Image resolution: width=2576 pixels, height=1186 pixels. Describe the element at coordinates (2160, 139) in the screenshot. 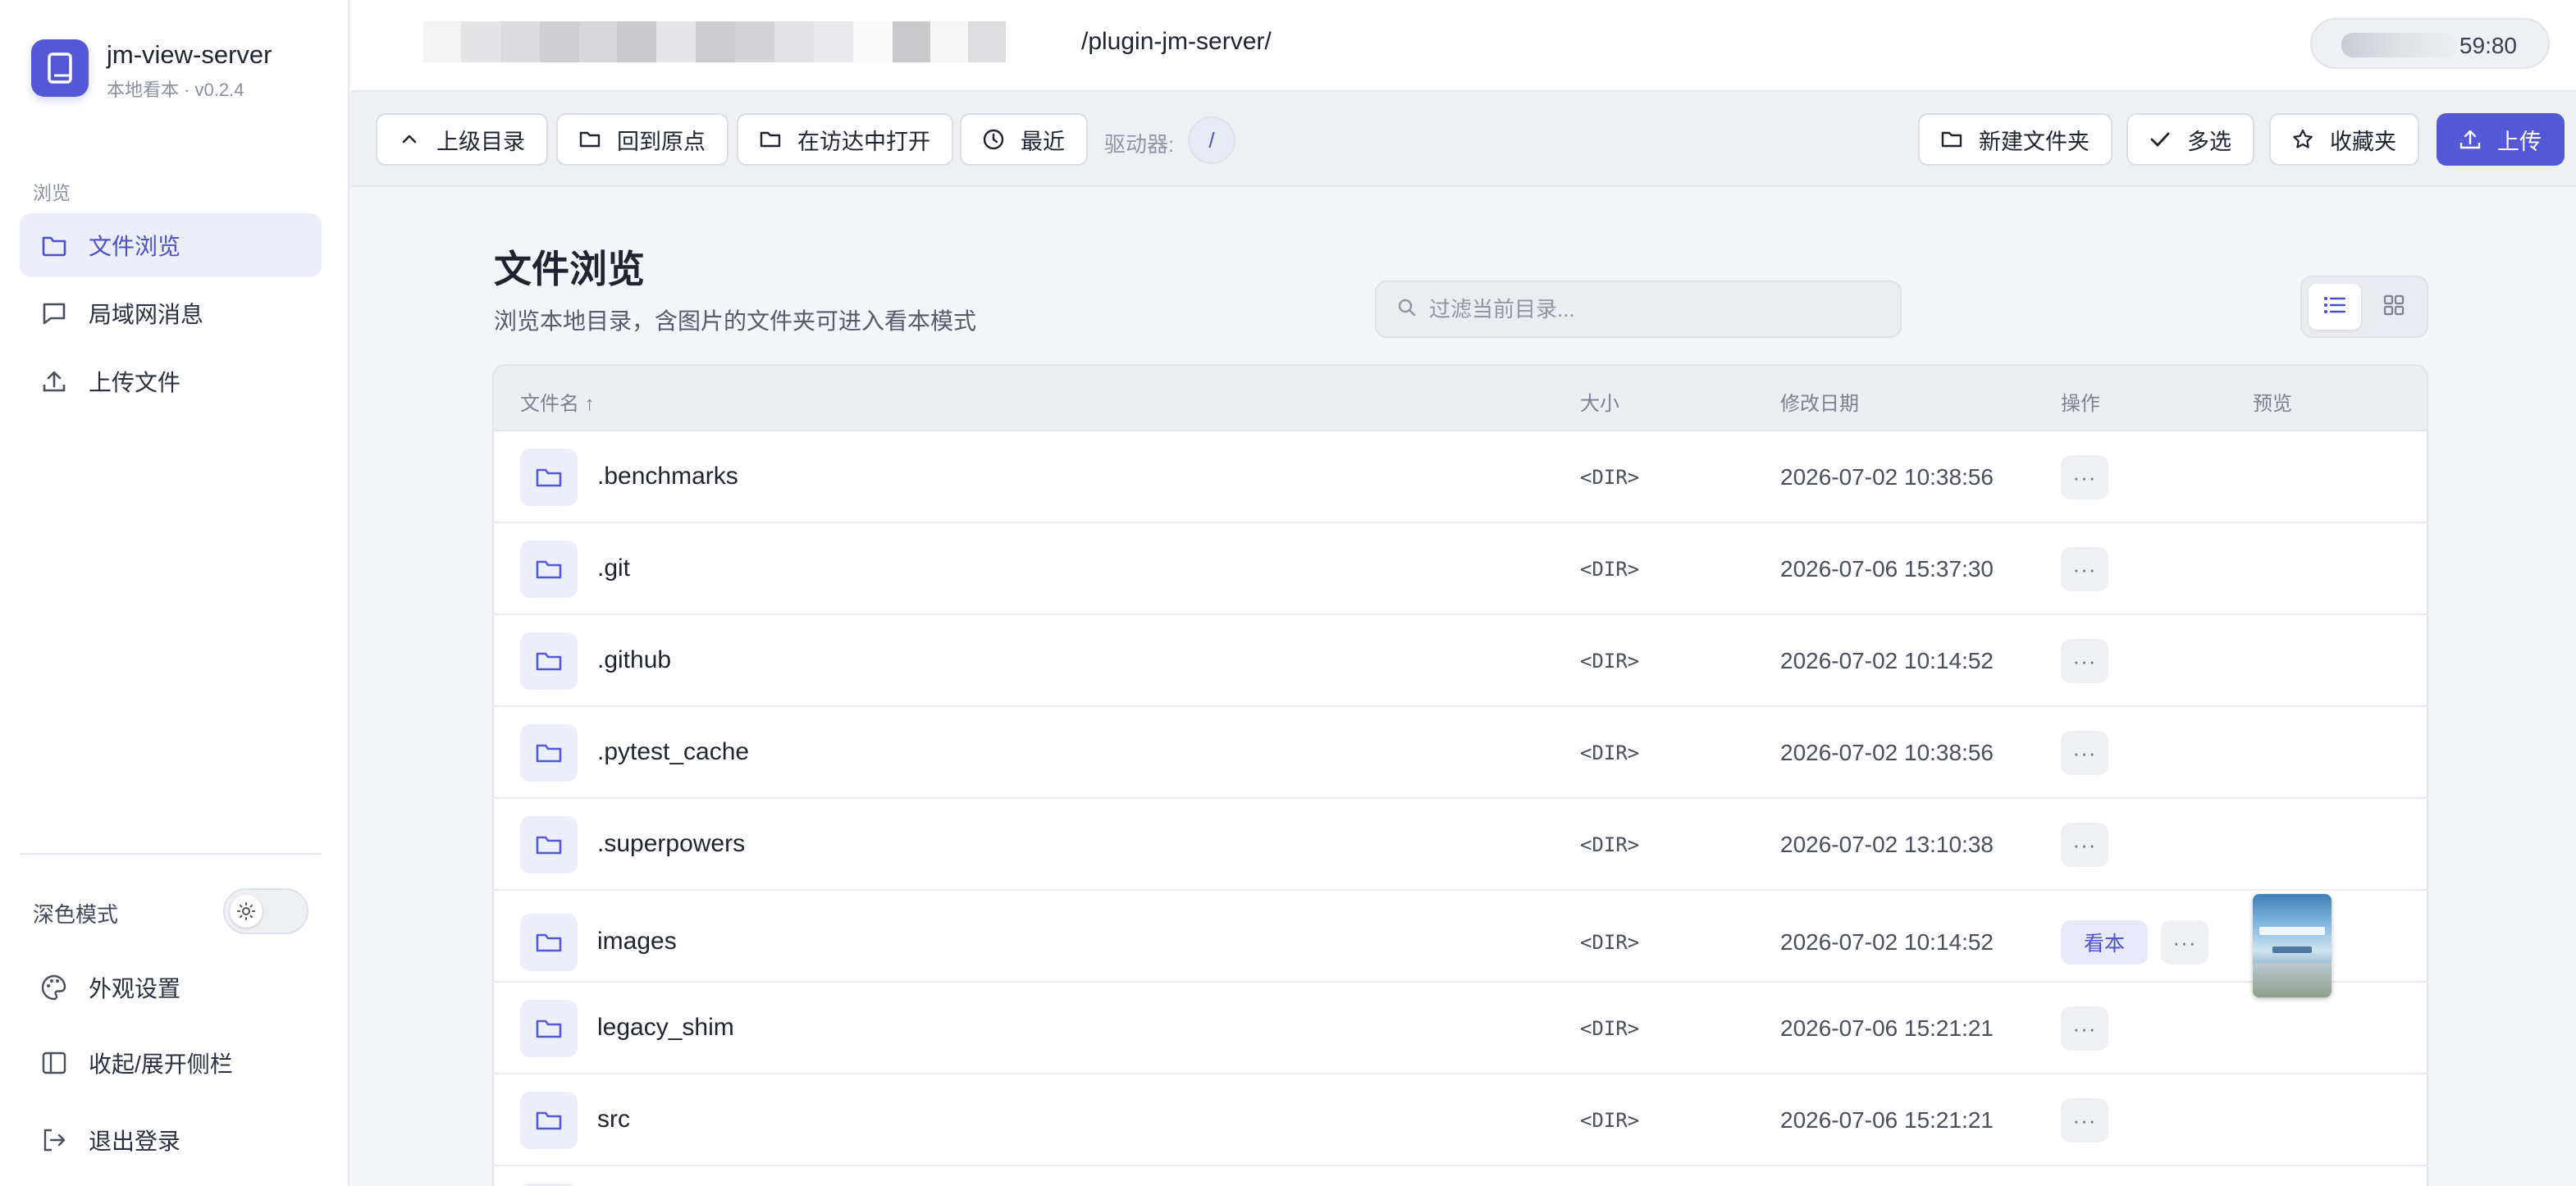

I see `check-icon` at that location.